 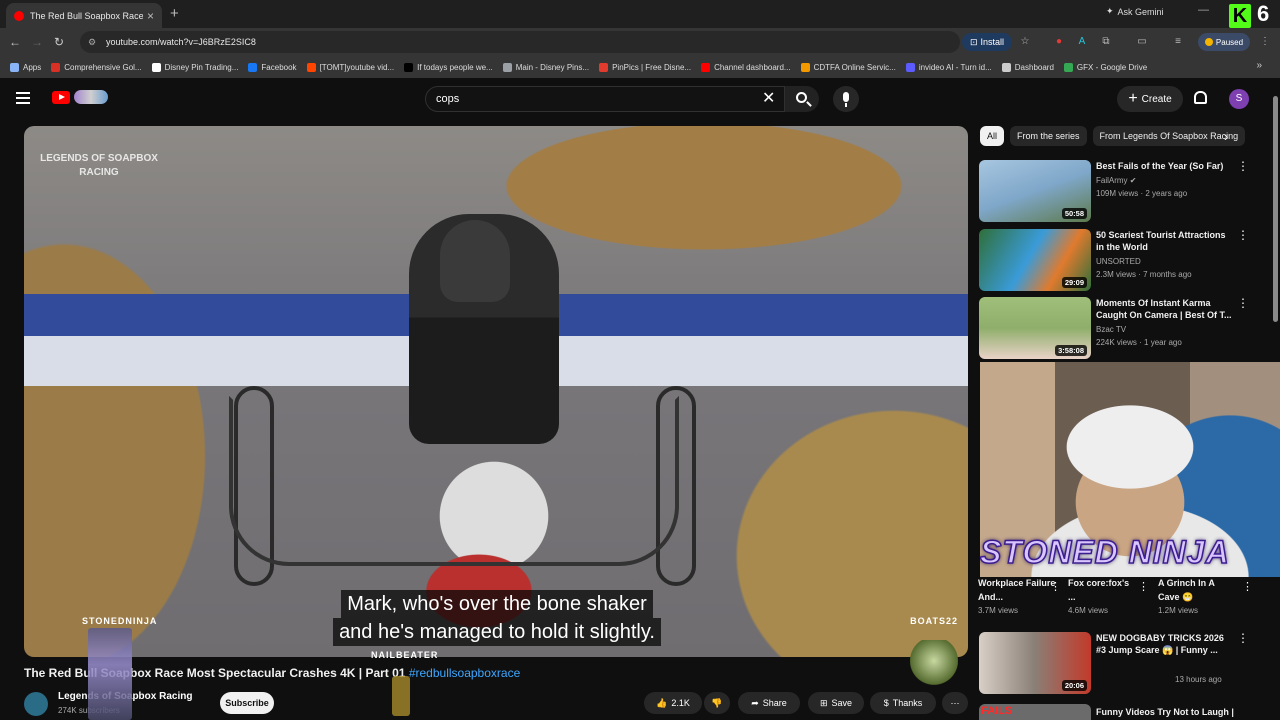 What do you see at coordinates (1200, 97) in the screenshot?
I see `notifications-bell-icon` at bounding box center [1200, 97].